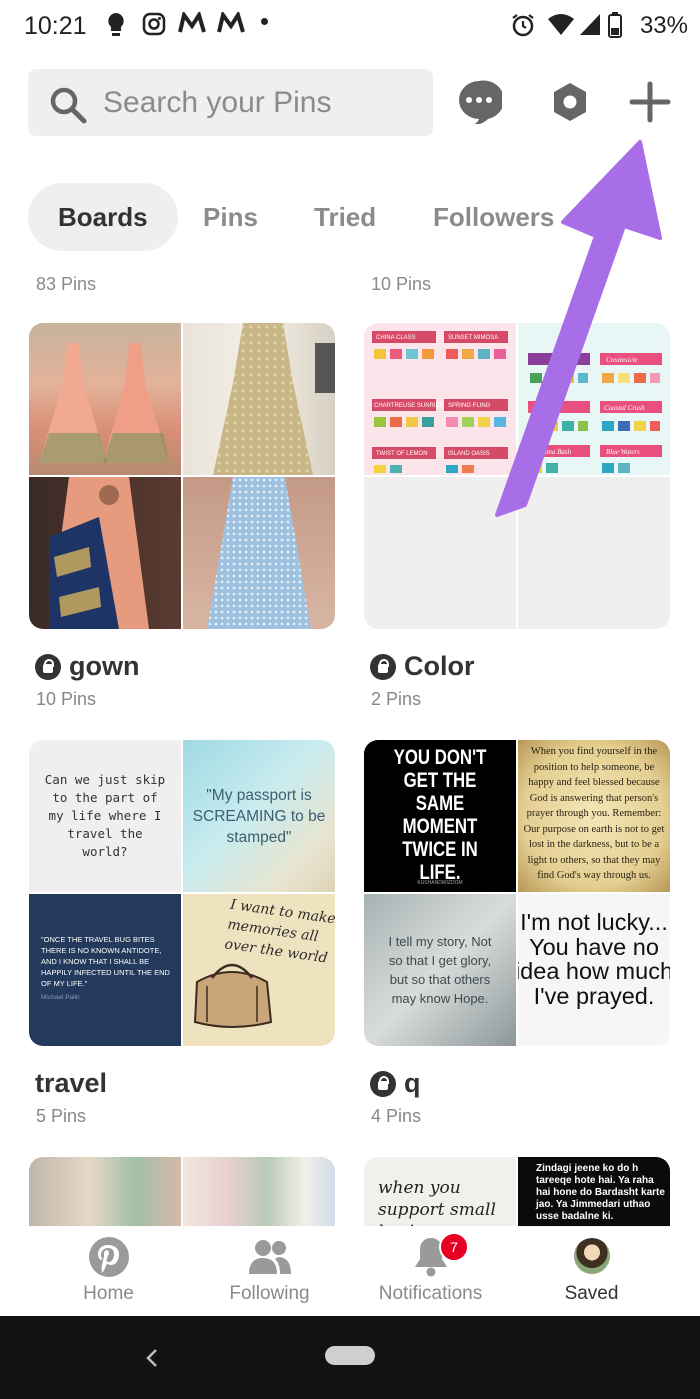 Image resolution: width=700 pixels, height=1399 pixels. I want to click on quote-source: KUSHANDWIZDOM, so click(440, 883).